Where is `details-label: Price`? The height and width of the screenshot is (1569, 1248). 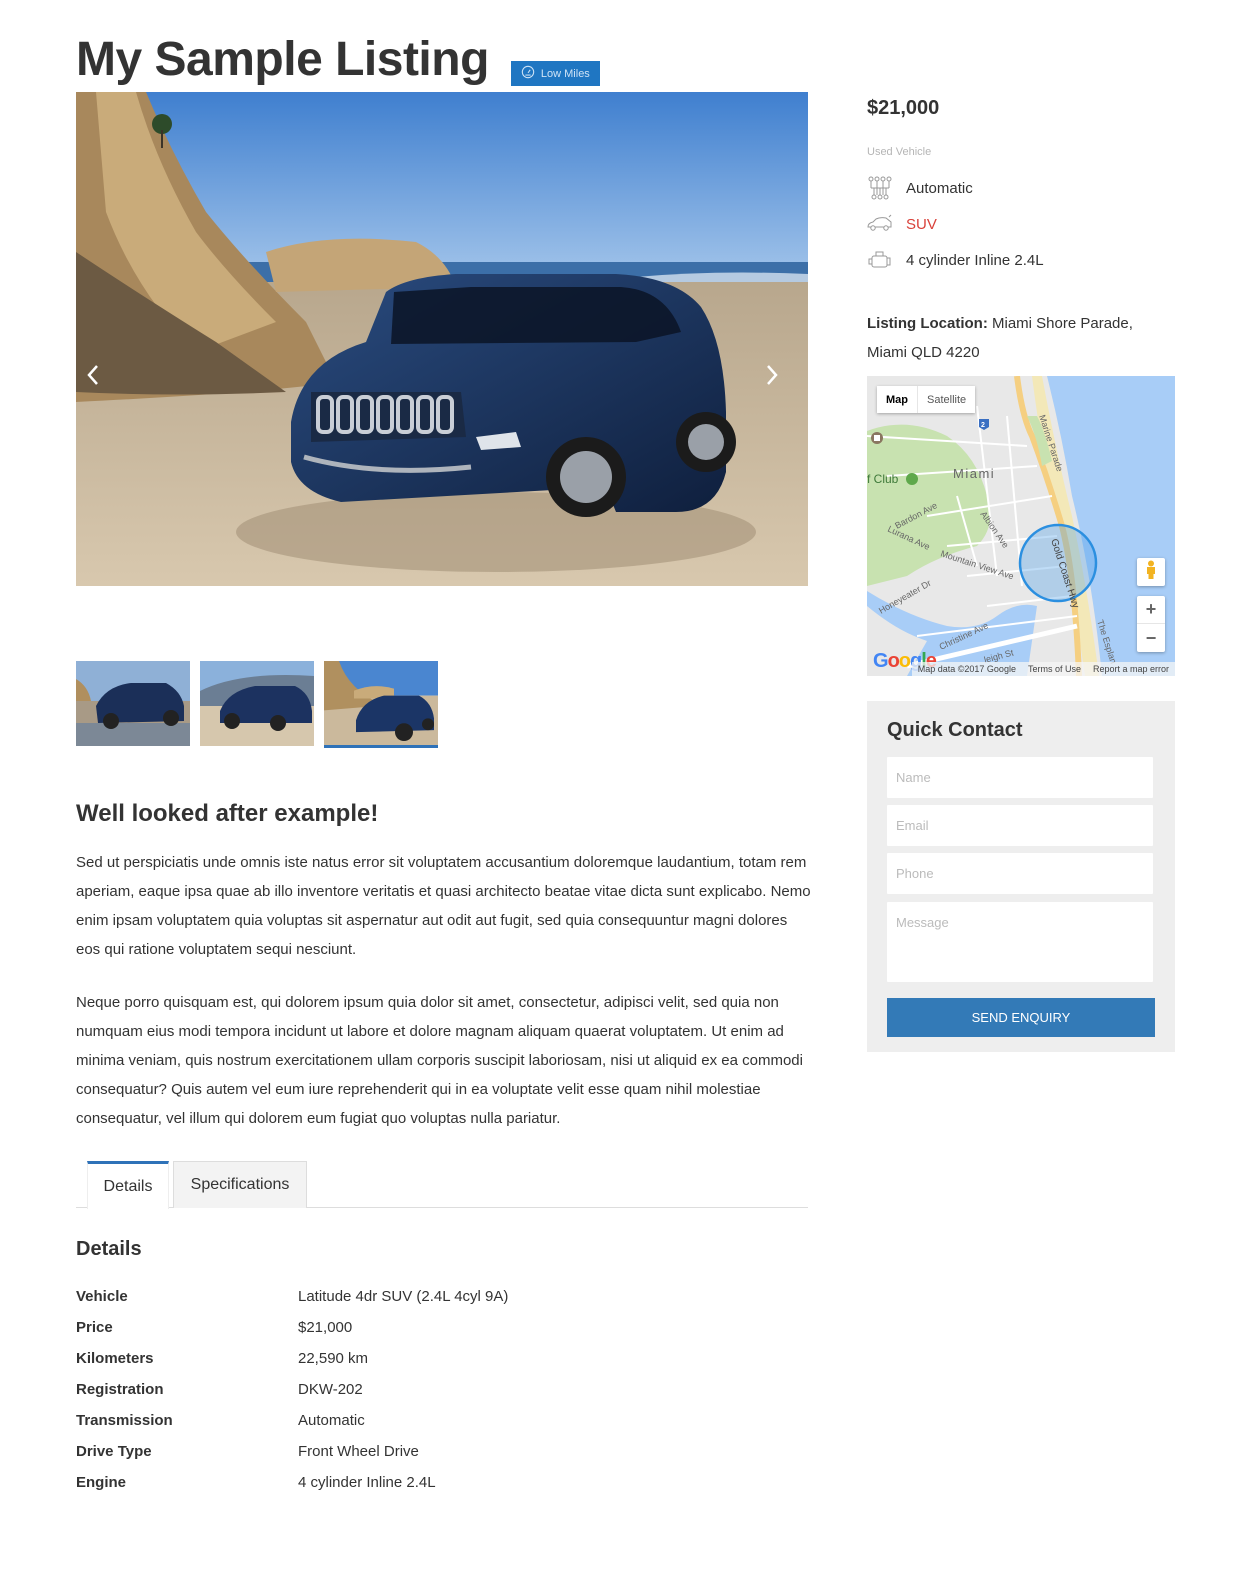
details-label: Price is located at coordinates (94, 1327).